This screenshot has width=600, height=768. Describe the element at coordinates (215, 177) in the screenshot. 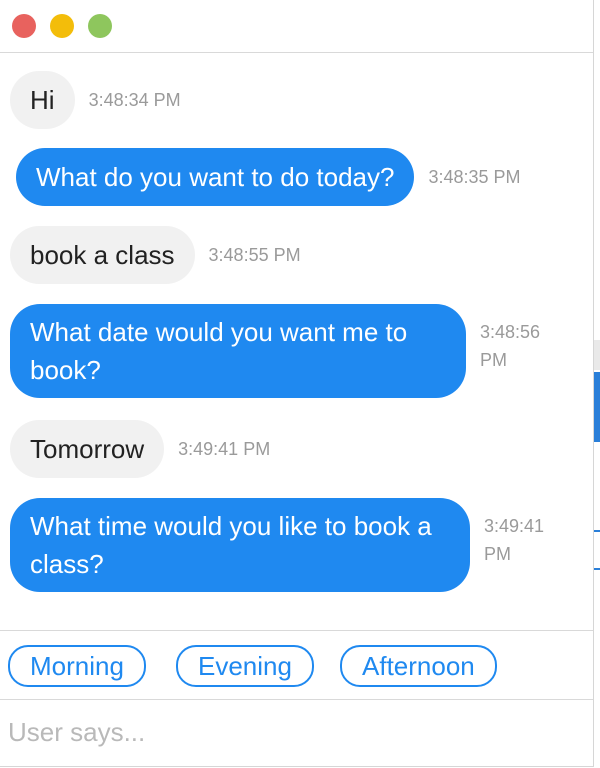

I see `bot-message-bubble: What do you want to do today?` at that location.